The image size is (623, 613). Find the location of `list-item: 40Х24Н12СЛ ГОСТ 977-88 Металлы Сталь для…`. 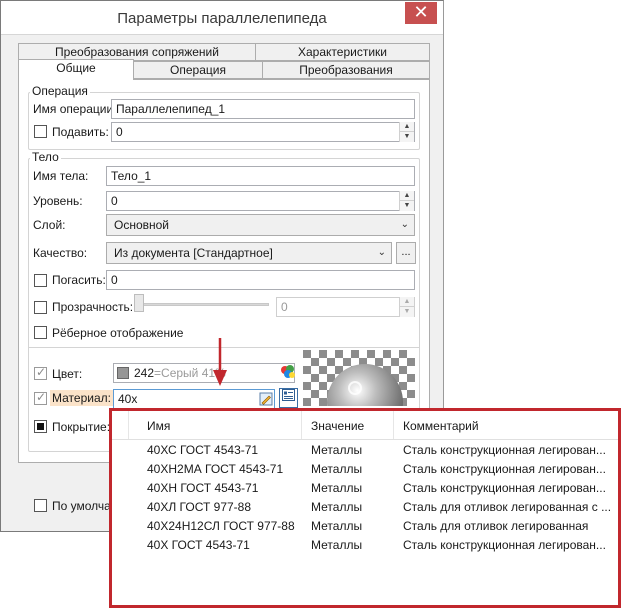

list-item: 40Х24Н12СЛ ГОСТ 977-88 Металлы Сталь для… is located at coordinates (365, 526).